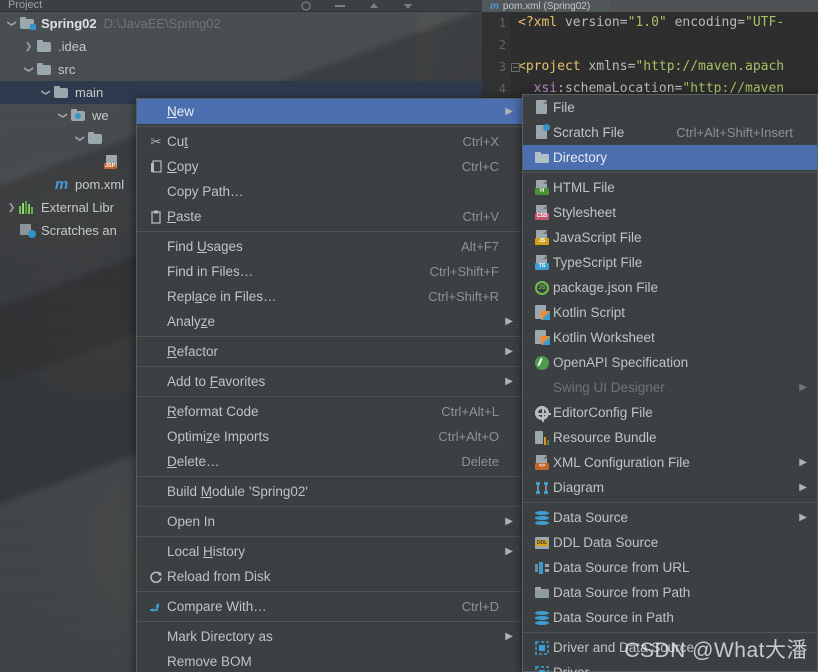 The image size is (818, 672). I want to click on run-icon, so click(306, 5).